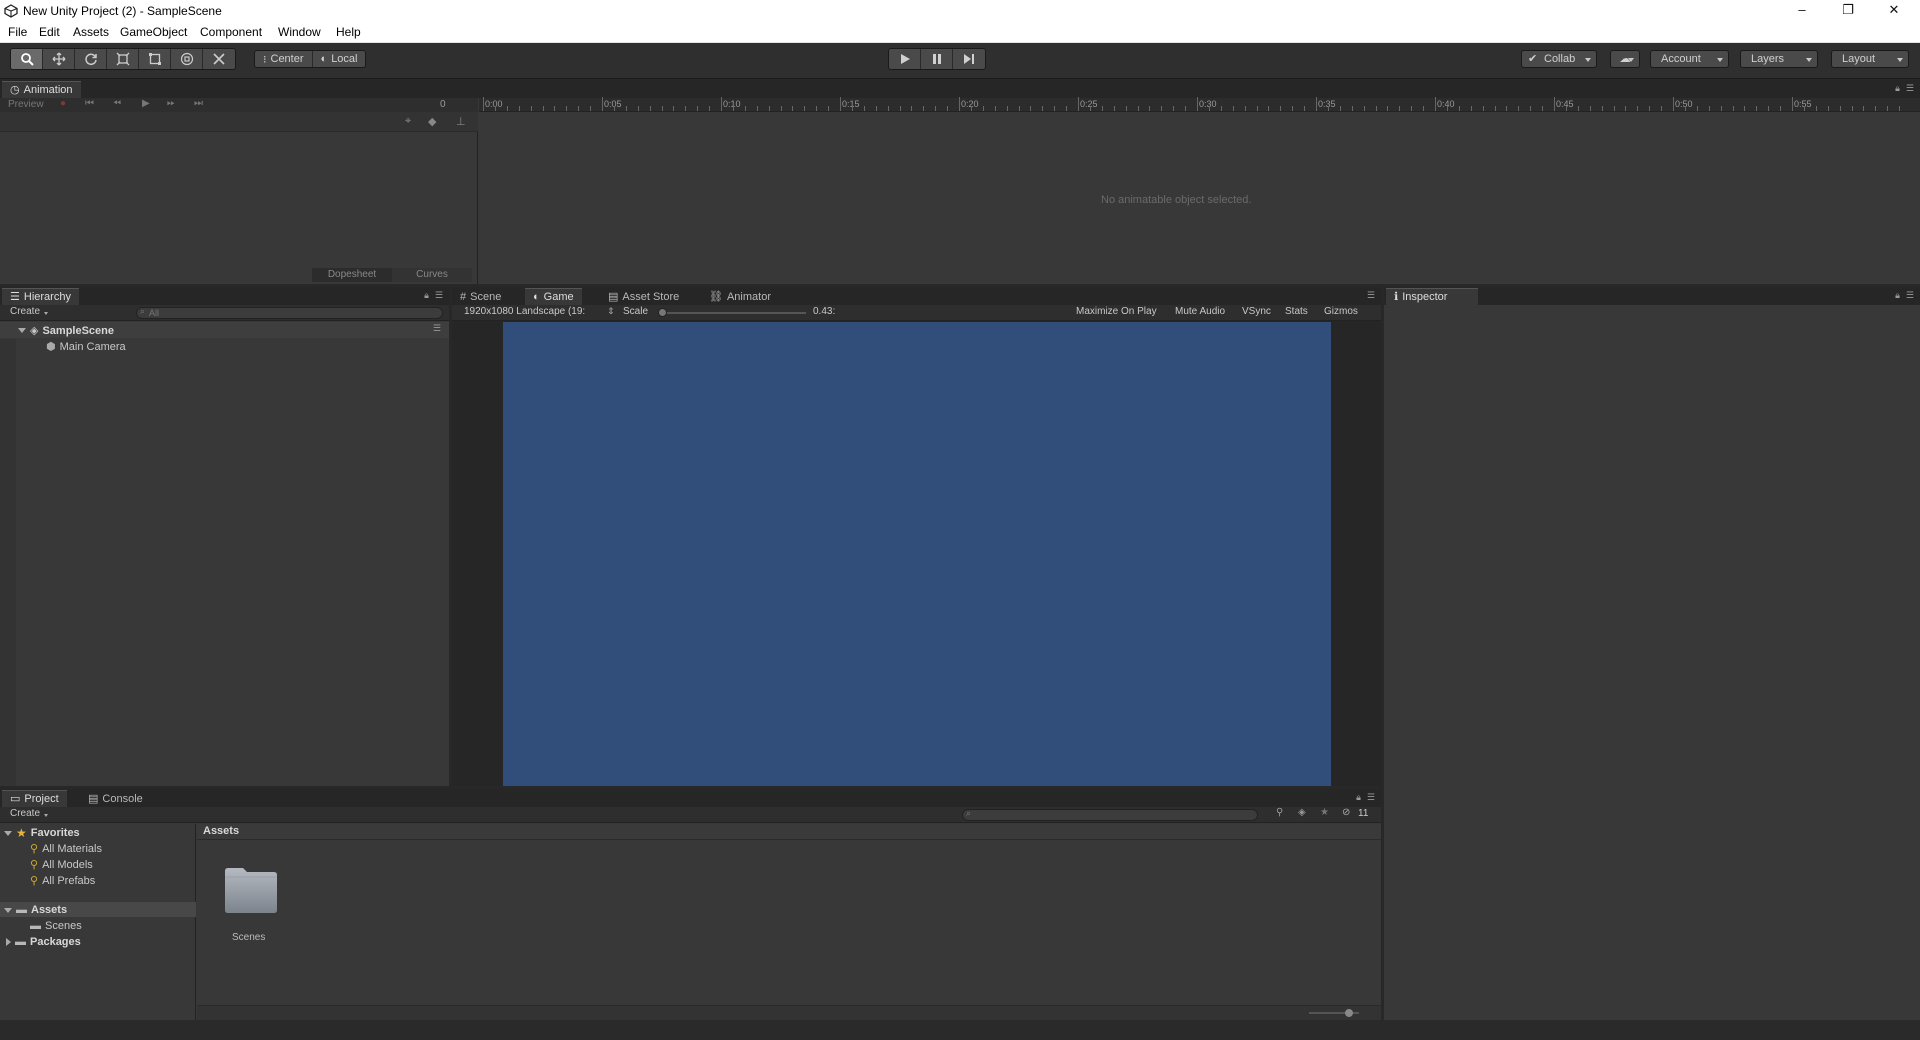 The height and width of the screenshot is (1040, 1920). I want to click on tab-scene: # Scene, so click(480, 296).